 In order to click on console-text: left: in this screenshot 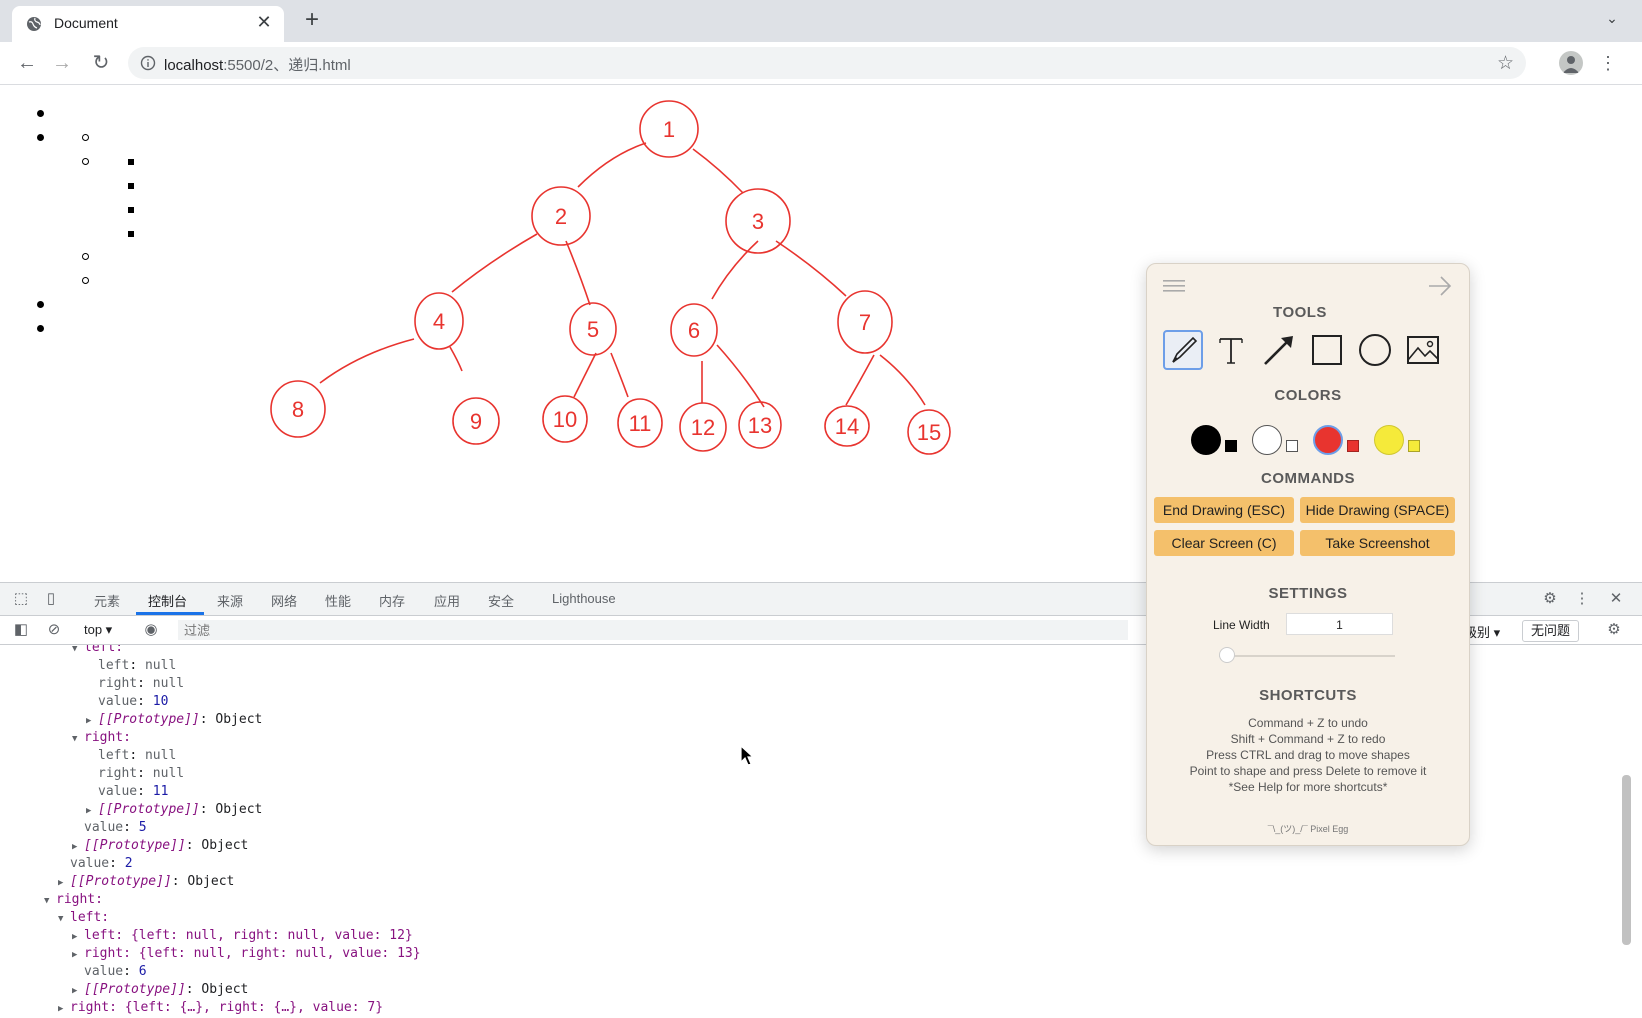, I will do `click(90, 917)`.